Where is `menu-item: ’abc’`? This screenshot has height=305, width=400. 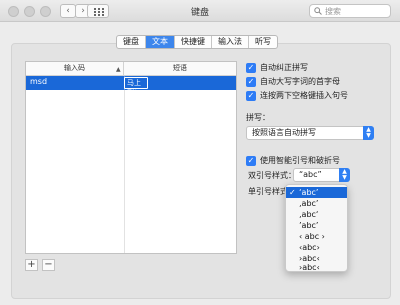
menu-item: ’abc’ is located at coordinates (316, 225).